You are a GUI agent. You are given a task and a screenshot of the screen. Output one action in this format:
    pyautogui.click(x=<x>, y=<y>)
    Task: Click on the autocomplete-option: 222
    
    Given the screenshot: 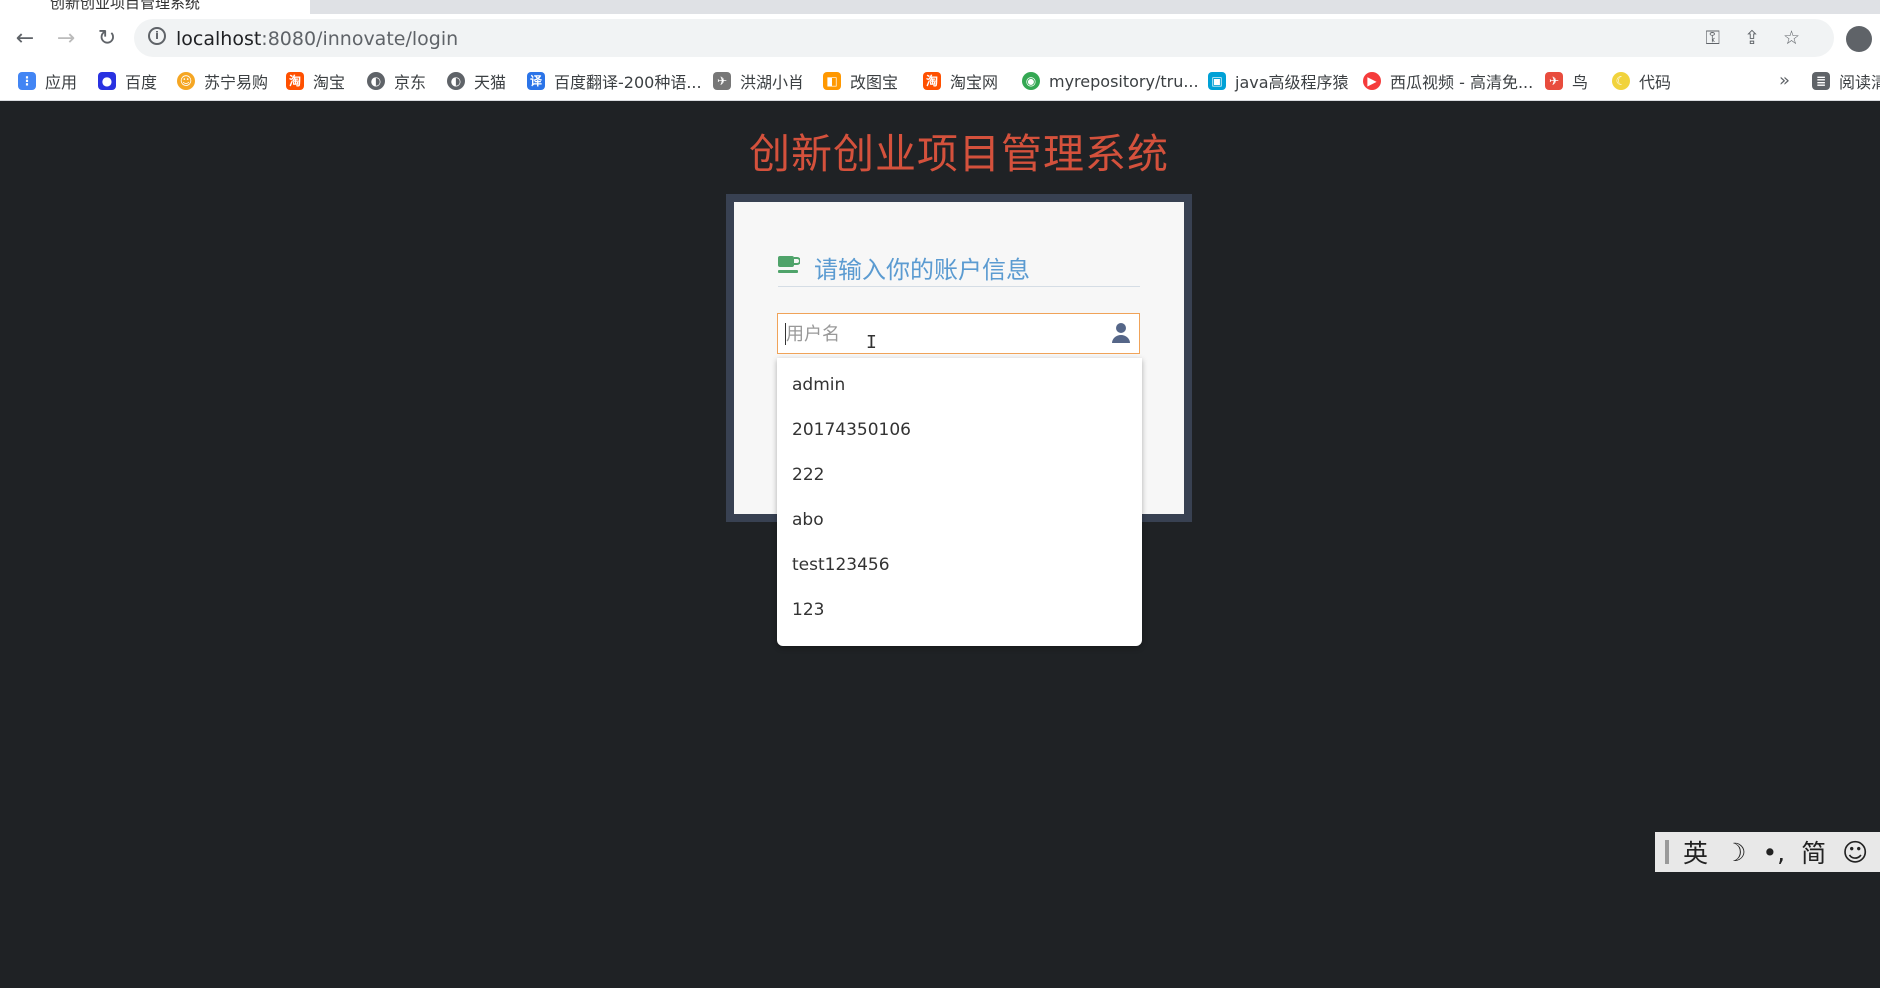 What is the action you would take?
    pyautogui.click(x=959, y=475)
    